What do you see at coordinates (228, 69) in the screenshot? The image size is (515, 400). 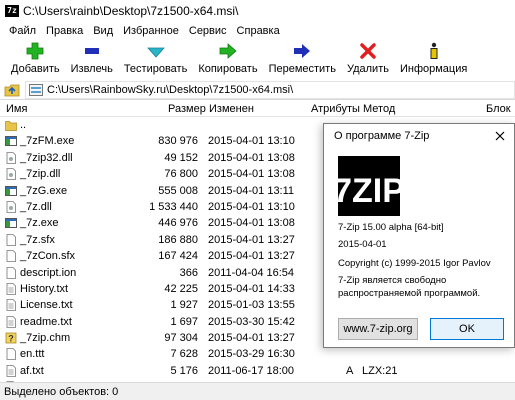 I see `copy-label: Копировать` at bounding box center [228, 69].